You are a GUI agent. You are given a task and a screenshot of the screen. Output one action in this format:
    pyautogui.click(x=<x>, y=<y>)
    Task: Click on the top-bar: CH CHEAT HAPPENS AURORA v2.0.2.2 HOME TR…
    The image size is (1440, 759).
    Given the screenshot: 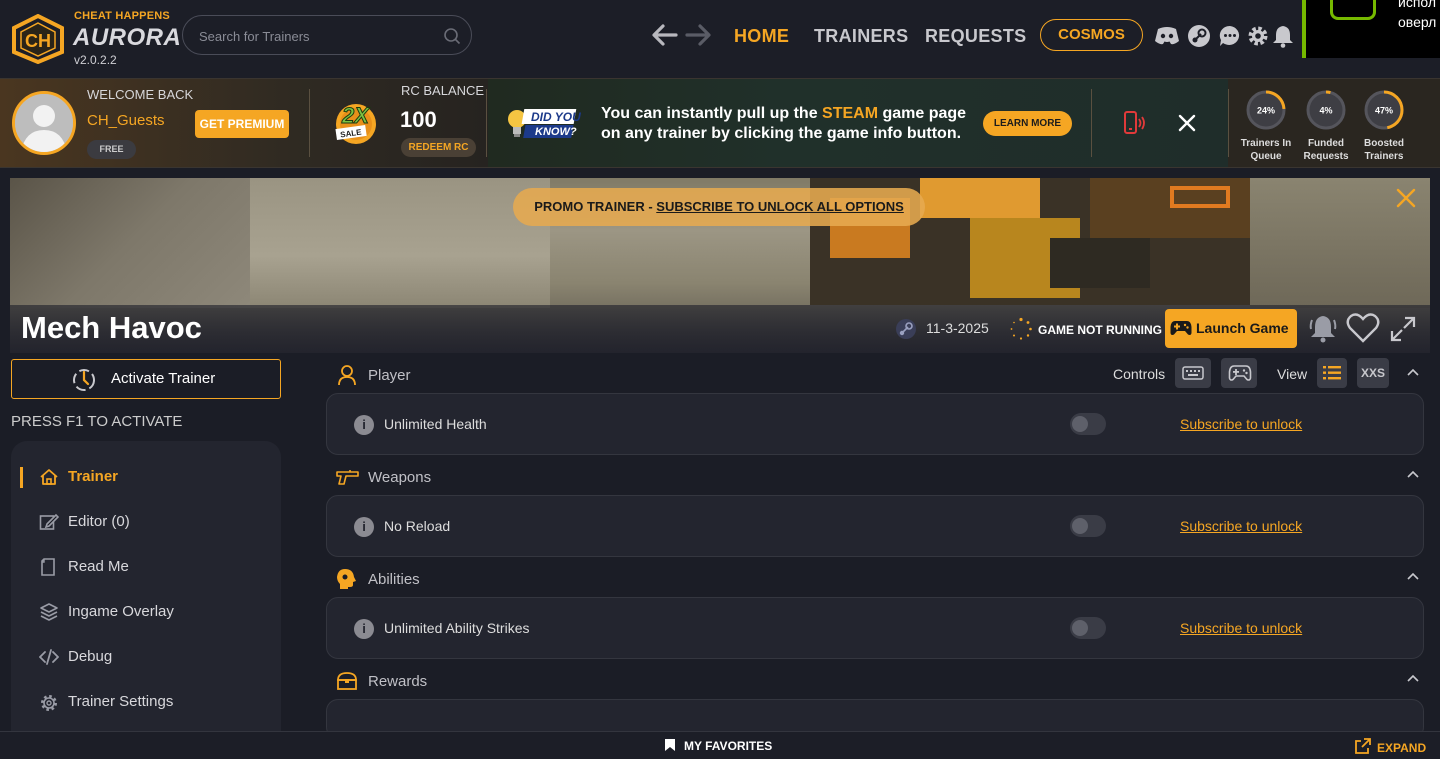 What is the action you would take?
    pyautogui.click(x=720, y=39)
    